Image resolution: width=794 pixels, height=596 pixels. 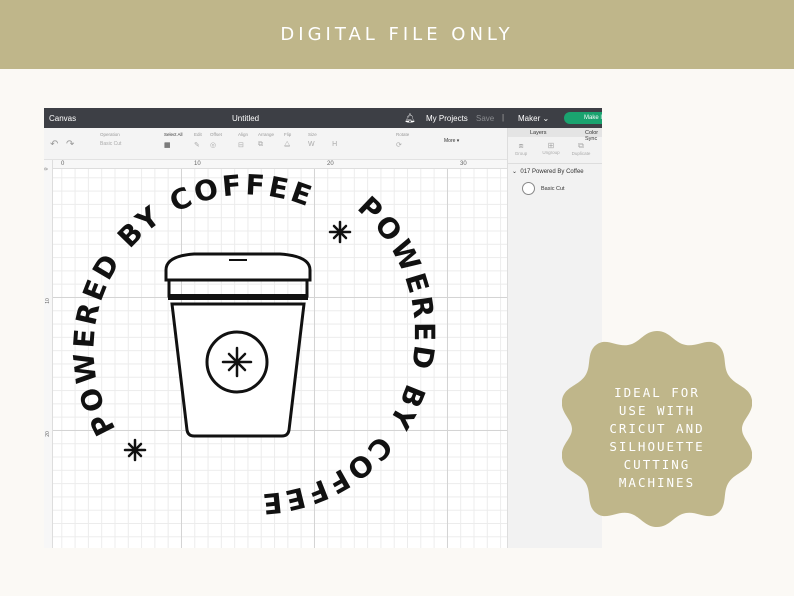 What do you see at coordinates (581, 153) in the screenshot?
I see `duplicate-label: Duplicate` at bounding box center [581, 153].